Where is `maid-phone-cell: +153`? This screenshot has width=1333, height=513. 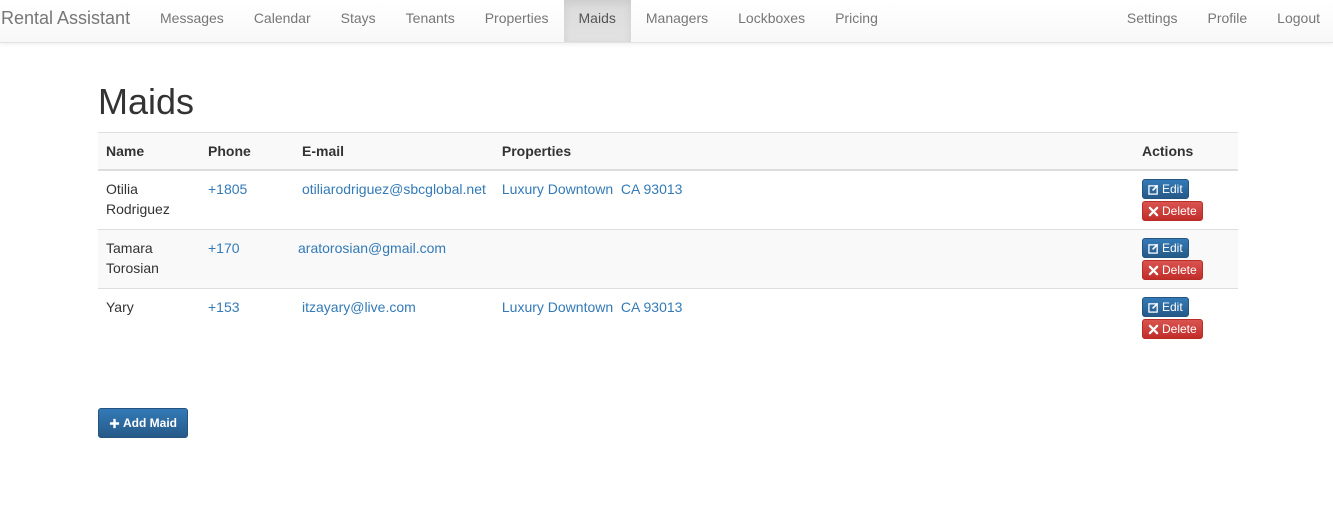 maid-phone-cell: +153 is located at coordinates (247, 317).